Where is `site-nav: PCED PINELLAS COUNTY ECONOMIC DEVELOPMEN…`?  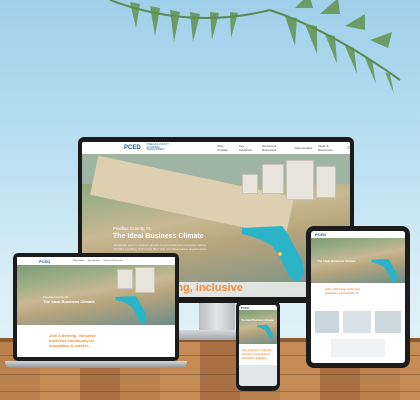 site-nav: PCED PINELLAS COUNTY ECONOMIC DEVELOPMEN… is located at coordinates (216, 148).